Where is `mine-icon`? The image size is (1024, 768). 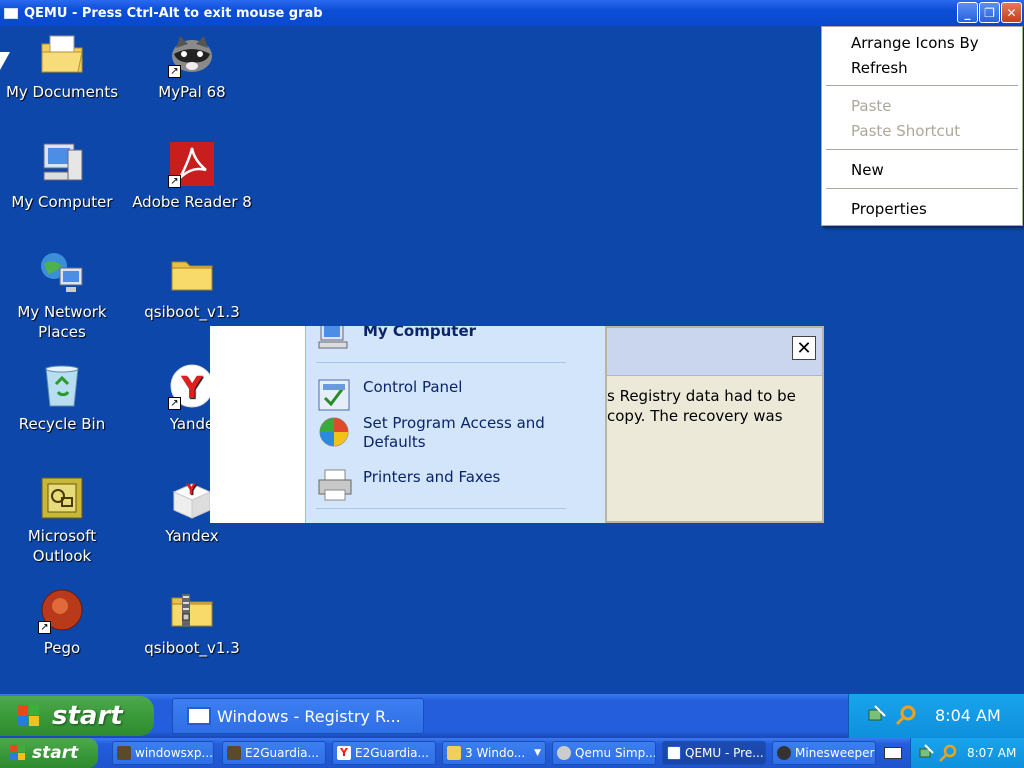
mine-icon is located at coordinates (784, 753).